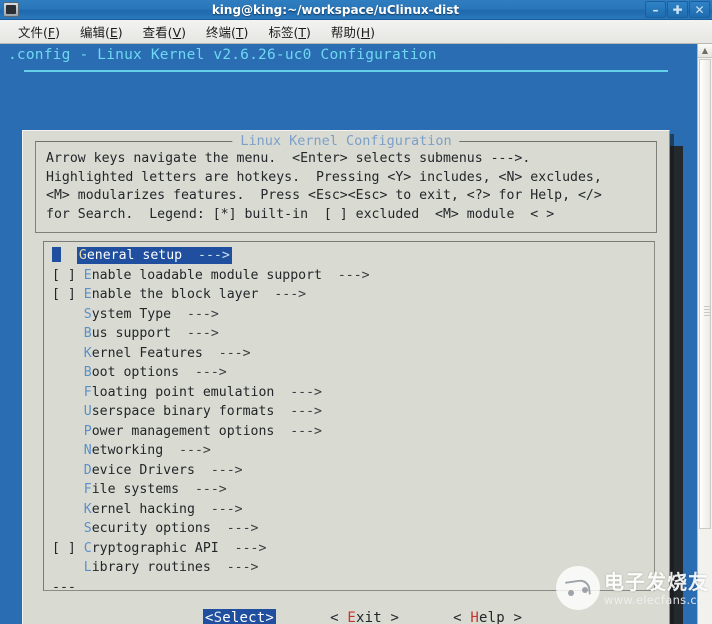 The height and width of the screenshot is (624, 712). I want to click on row-hotkey: L, so click(87, 567).